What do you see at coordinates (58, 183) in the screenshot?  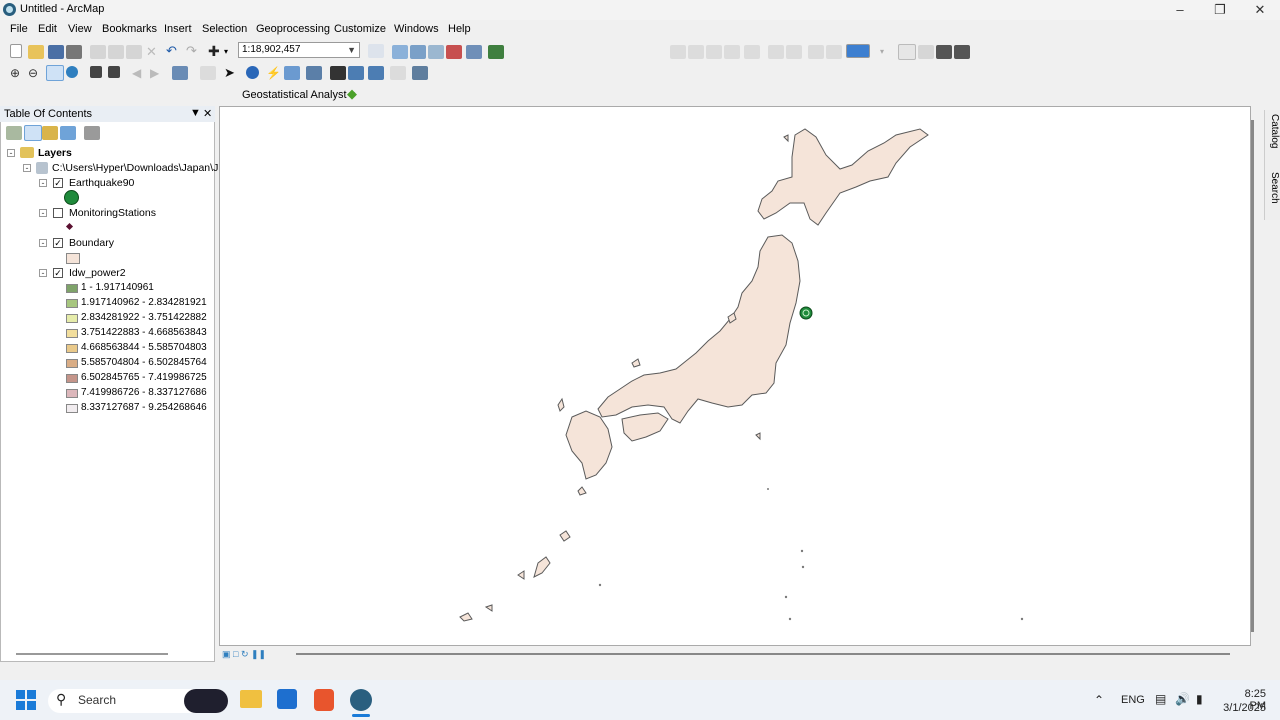 I see `earthquake-checkbox: ✓` at bounding box center [58, 183].